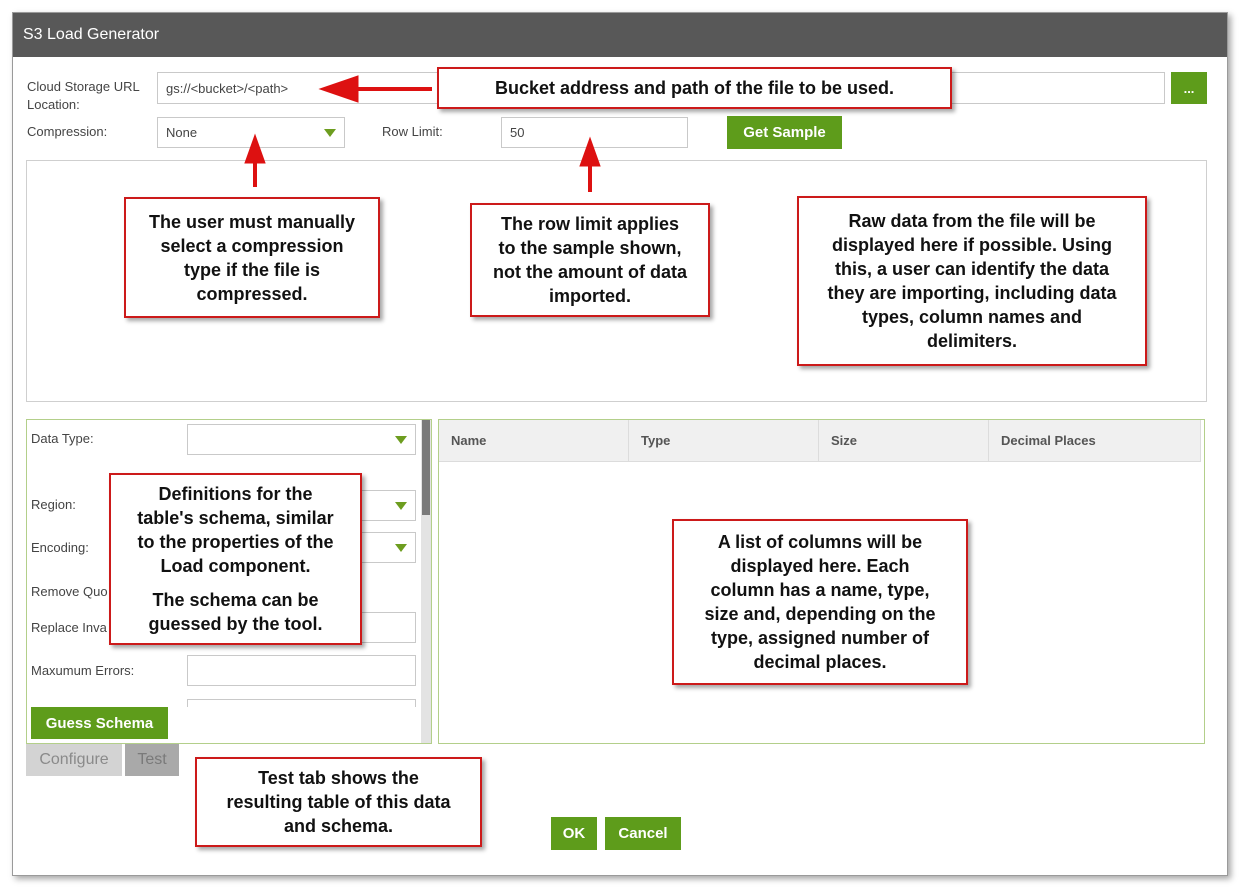  I want to click on data-type-label: Data Type:, so click(62, 438).